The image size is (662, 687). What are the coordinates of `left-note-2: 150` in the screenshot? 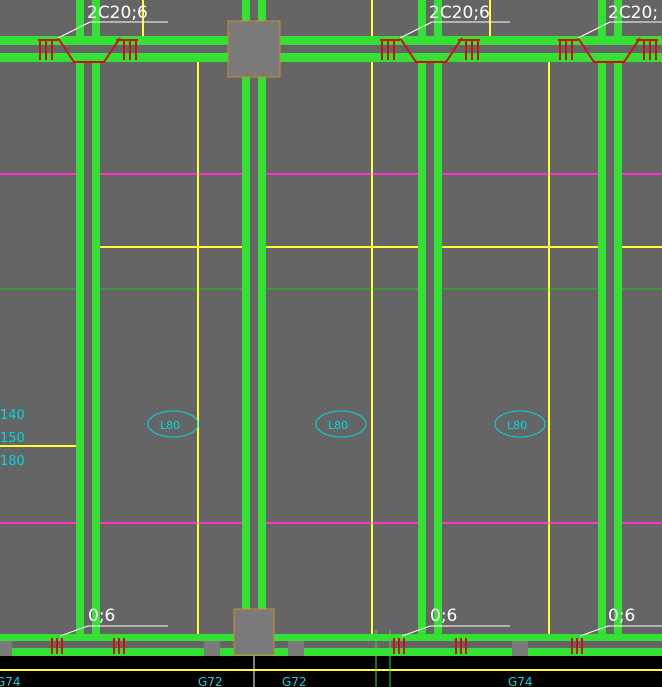 It's located at (12, 438).